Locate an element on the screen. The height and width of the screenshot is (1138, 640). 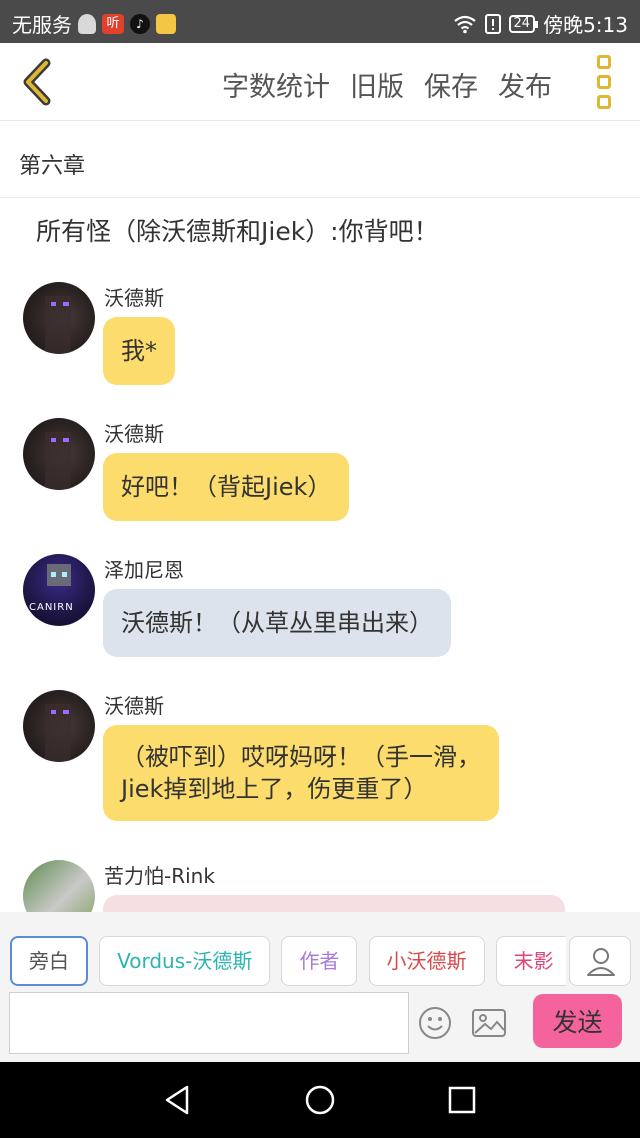
emoji-app-icon is located at coordinates (166, 23).